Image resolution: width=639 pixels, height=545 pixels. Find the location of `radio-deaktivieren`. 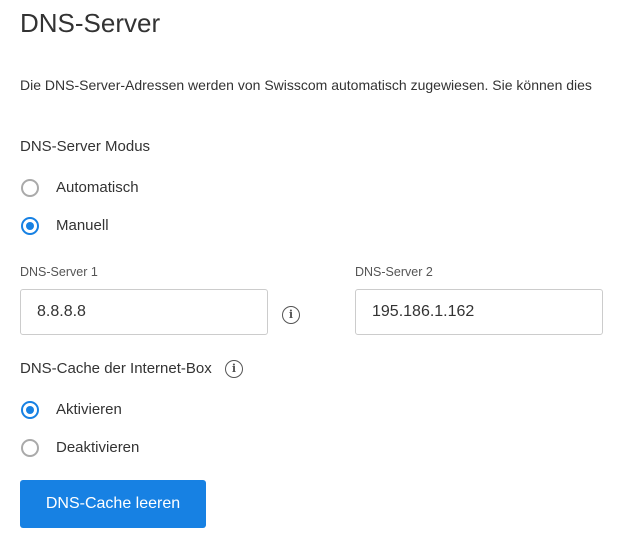

radio-deaktivieren is located at coordinates (30, 448).